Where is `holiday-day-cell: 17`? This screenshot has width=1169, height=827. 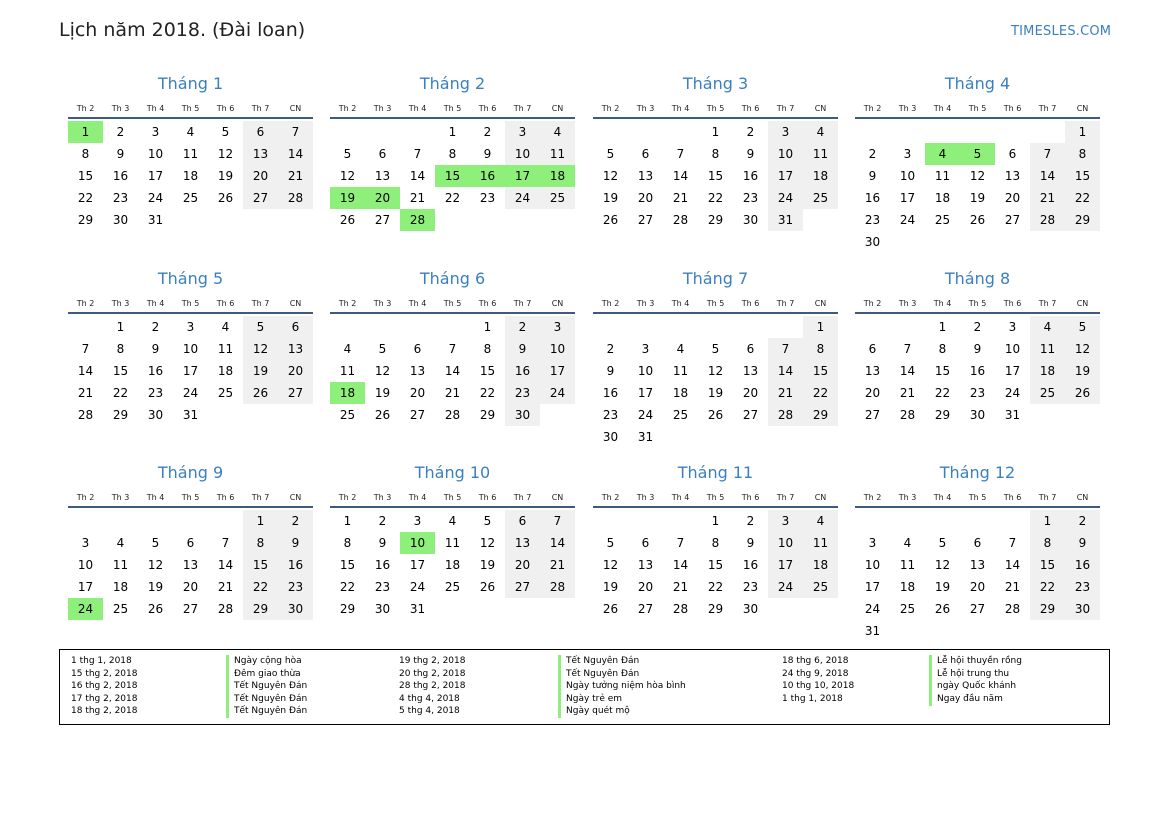 holiday-day-cell: 17 is located at coordinates (522, 176).